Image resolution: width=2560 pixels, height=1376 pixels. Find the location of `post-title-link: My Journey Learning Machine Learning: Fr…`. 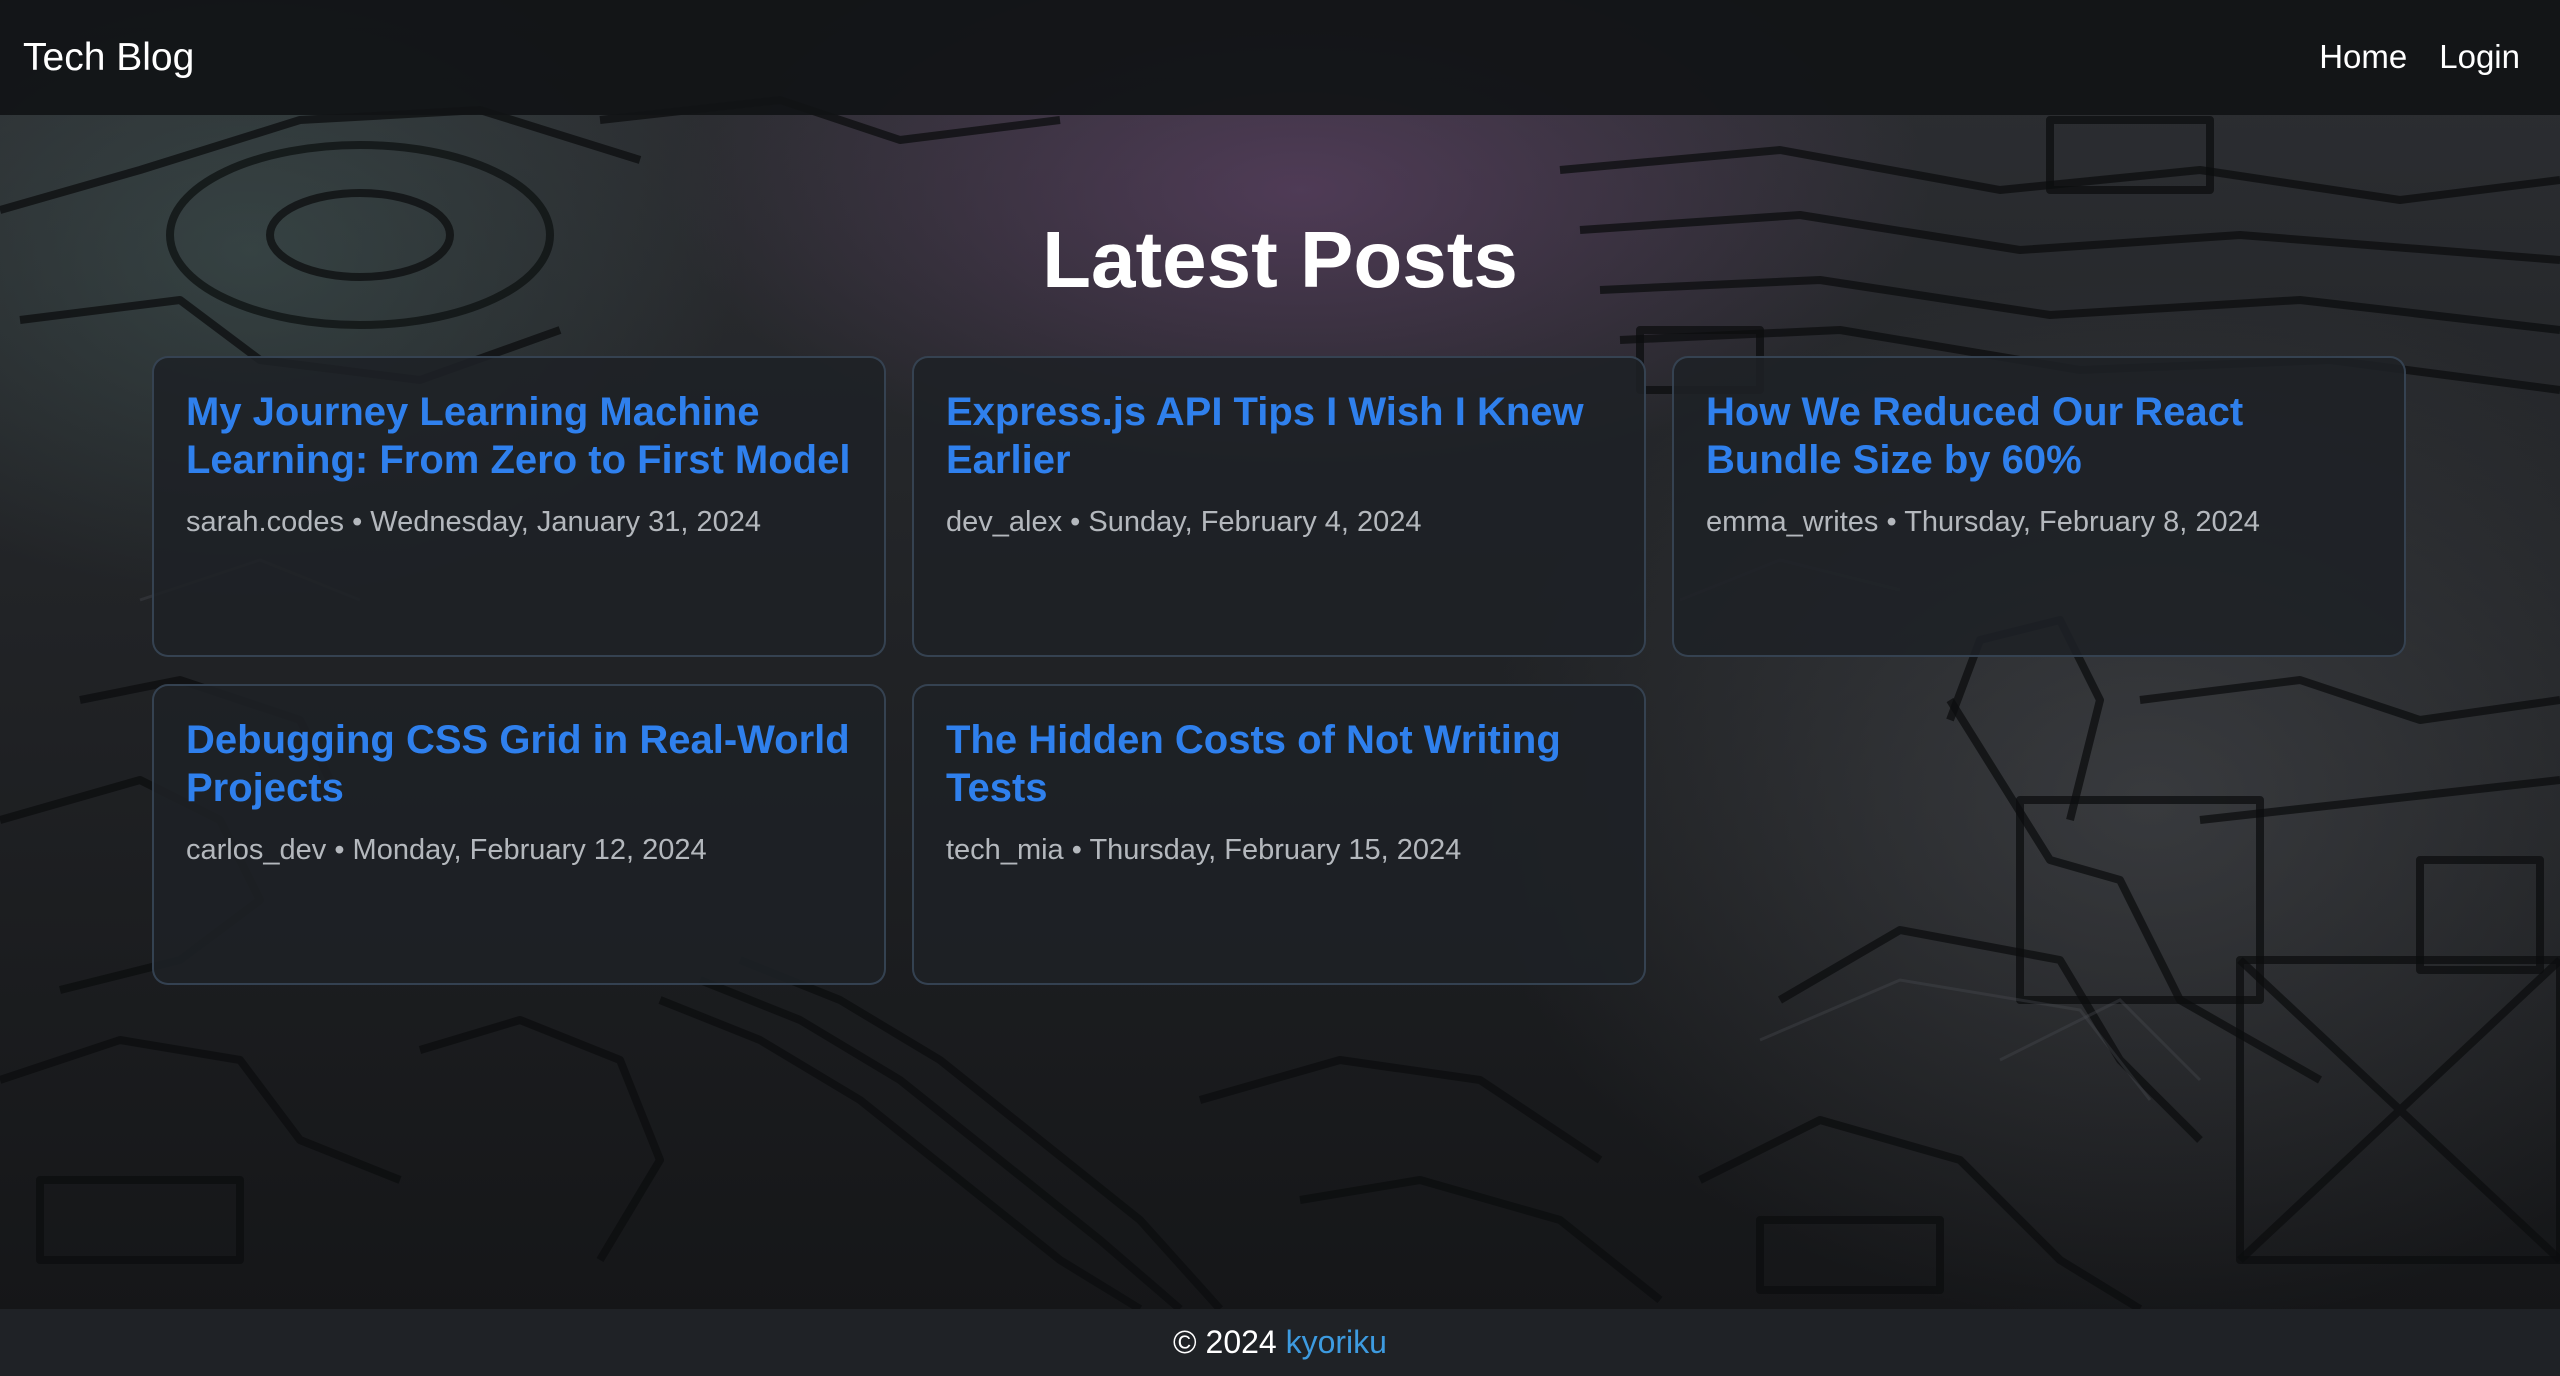

post-title-link: My Journey Learning Machine Learning: Fr… is located at coordinates (519, 436).